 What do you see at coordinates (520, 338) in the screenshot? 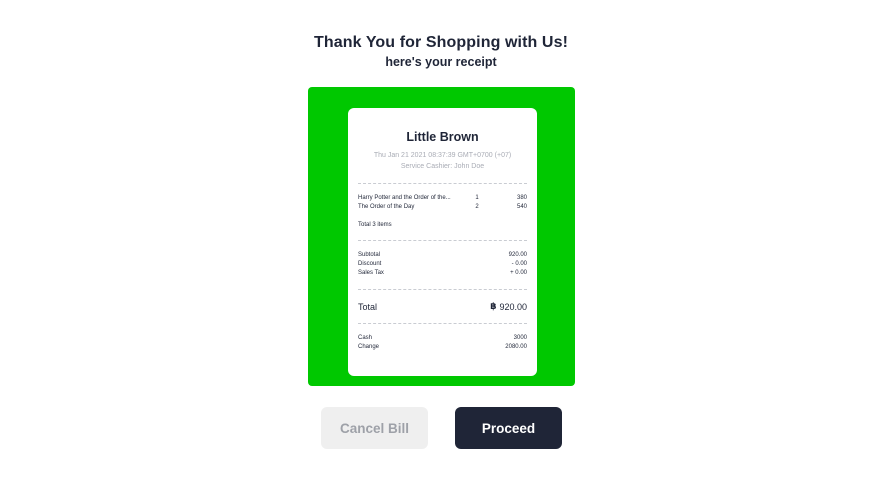
I see `cash-value: 3000` at bounding box center [520, 338].